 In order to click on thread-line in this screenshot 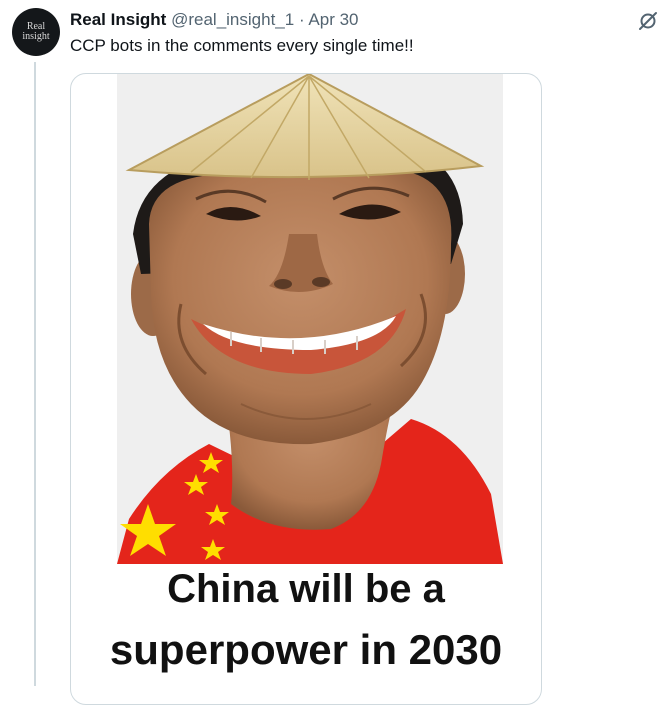, I will do `click(35, 374)`.